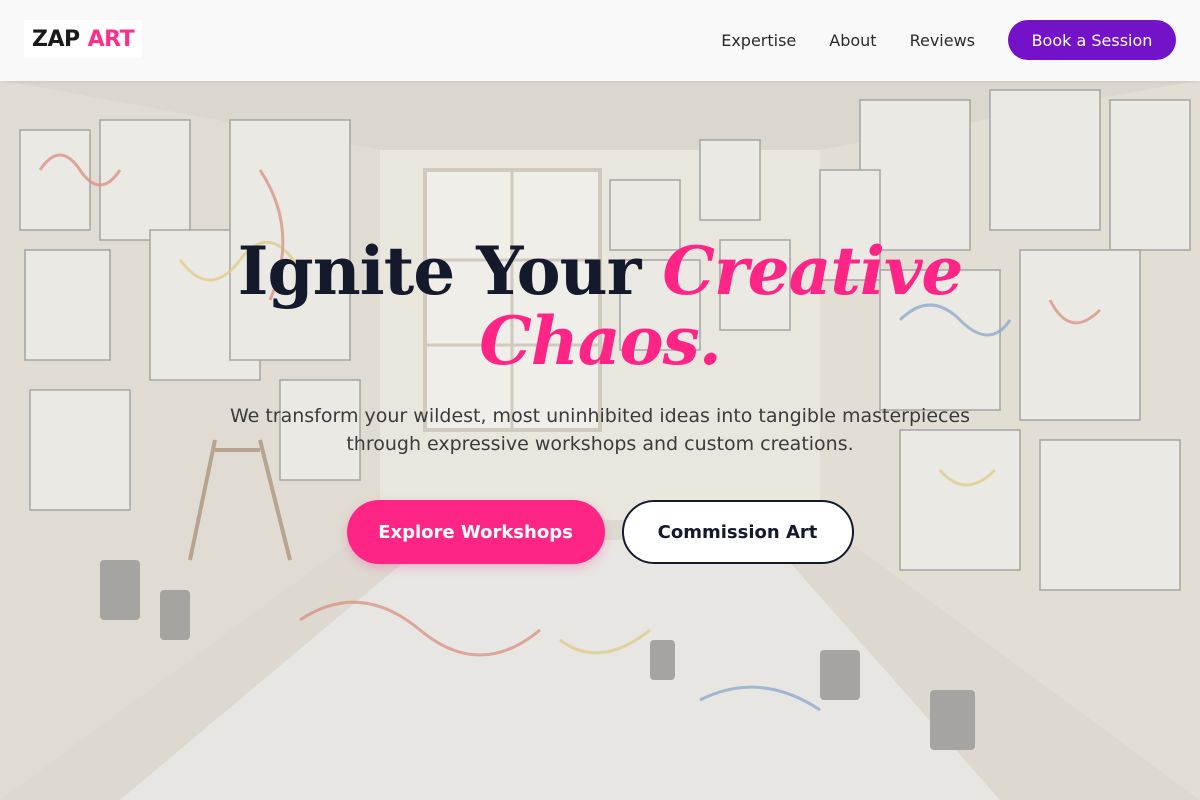  I want to click on explore-workshops-button: Explore Workshops, so click(475, 532).